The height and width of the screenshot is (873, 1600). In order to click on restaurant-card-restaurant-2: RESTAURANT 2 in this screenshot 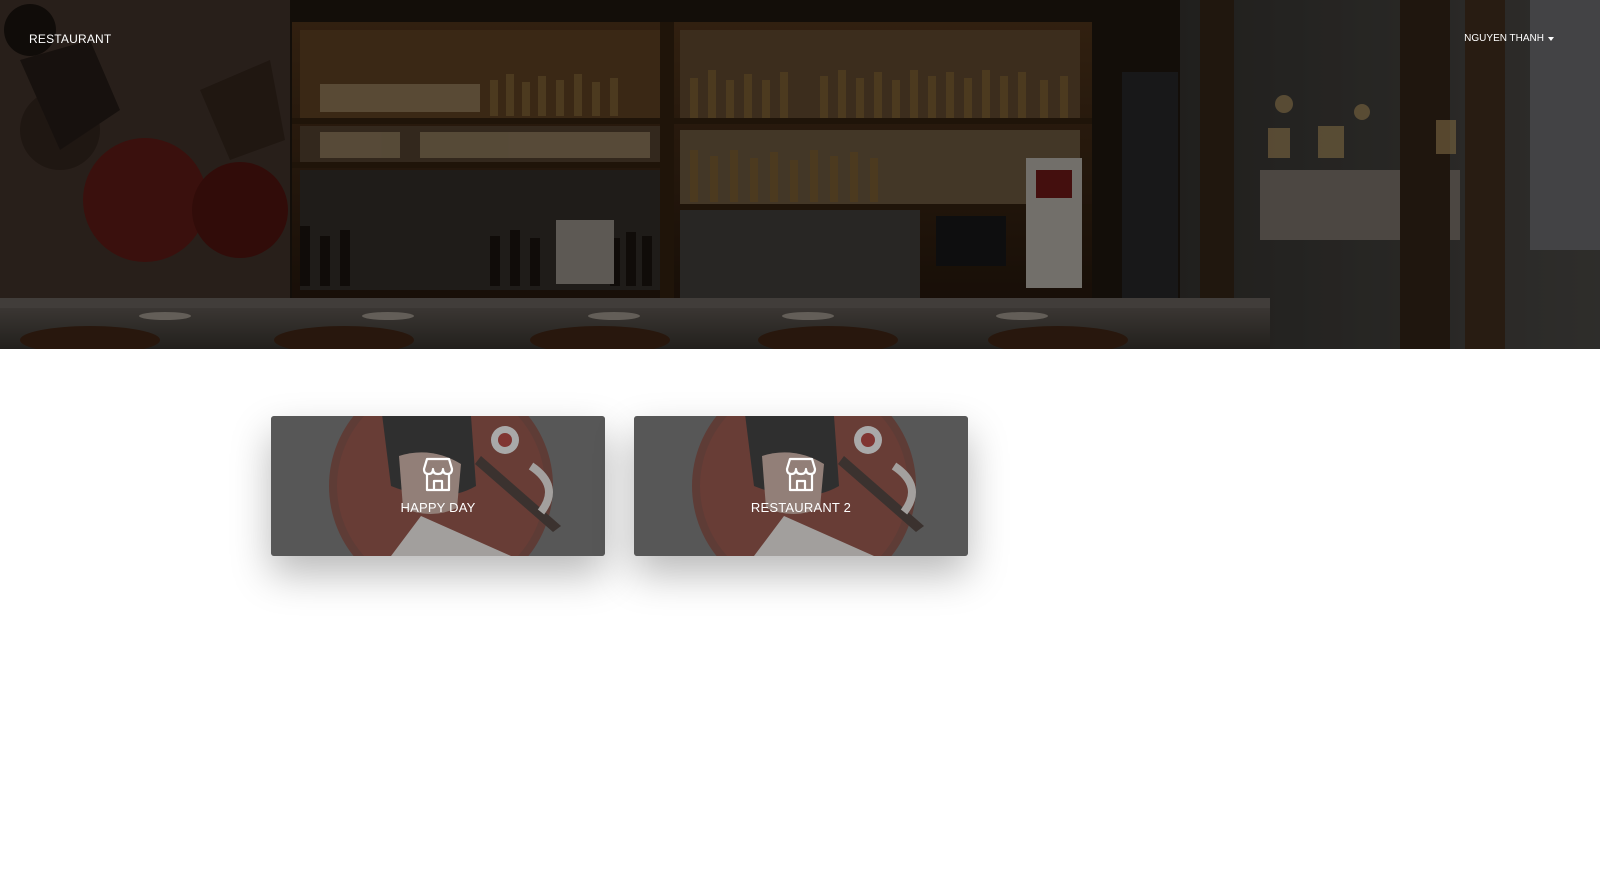, I will do `click(801, 486)`.